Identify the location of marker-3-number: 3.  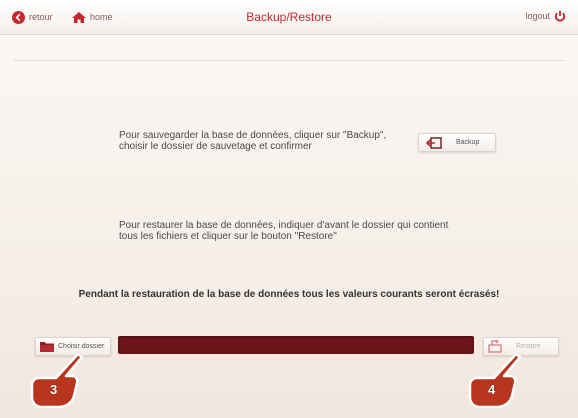
(54, 389).